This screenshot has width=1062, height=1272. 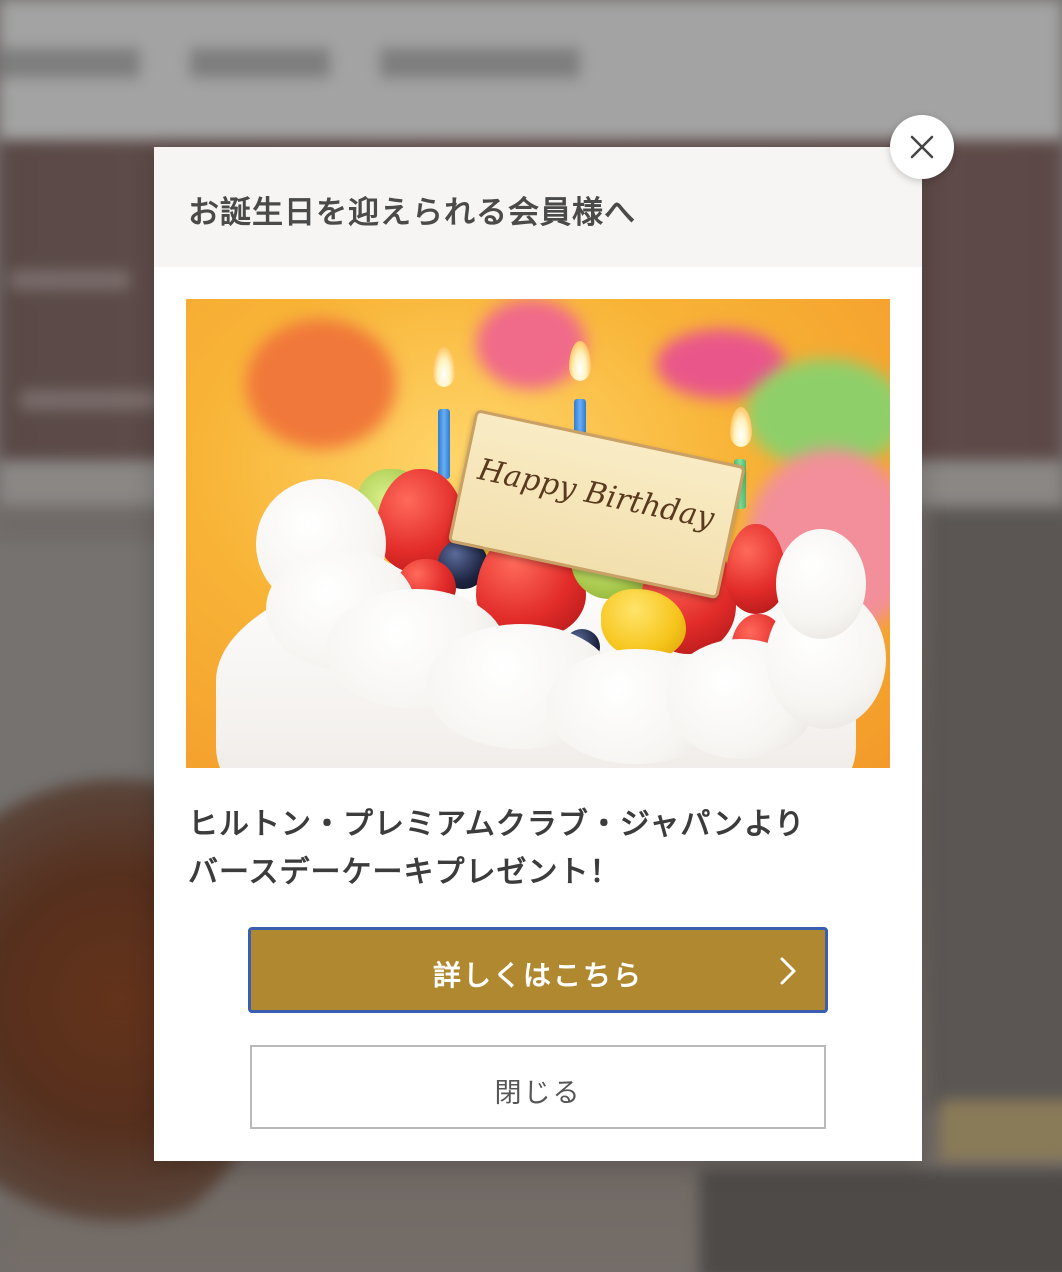 I want to click on modal-header: お誕生日を迎えられる会員様へ, so click(x=538, y=207).